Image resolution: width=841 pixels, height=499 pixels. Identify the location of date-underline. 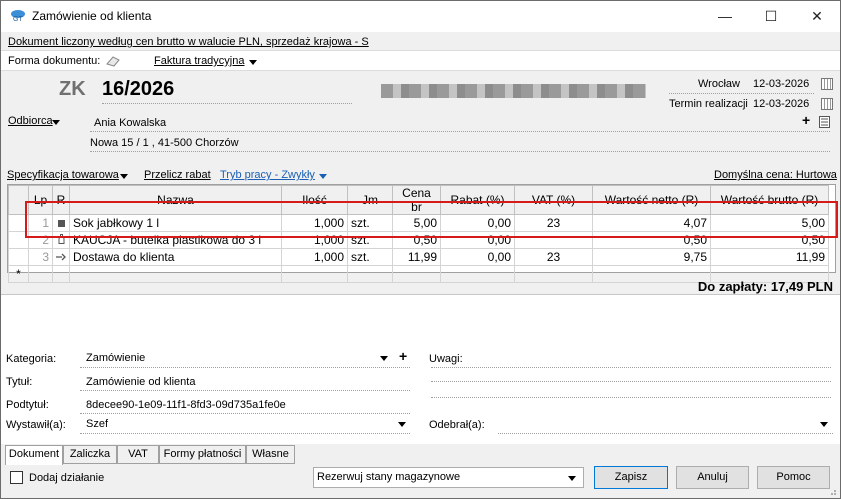
(741, 93).